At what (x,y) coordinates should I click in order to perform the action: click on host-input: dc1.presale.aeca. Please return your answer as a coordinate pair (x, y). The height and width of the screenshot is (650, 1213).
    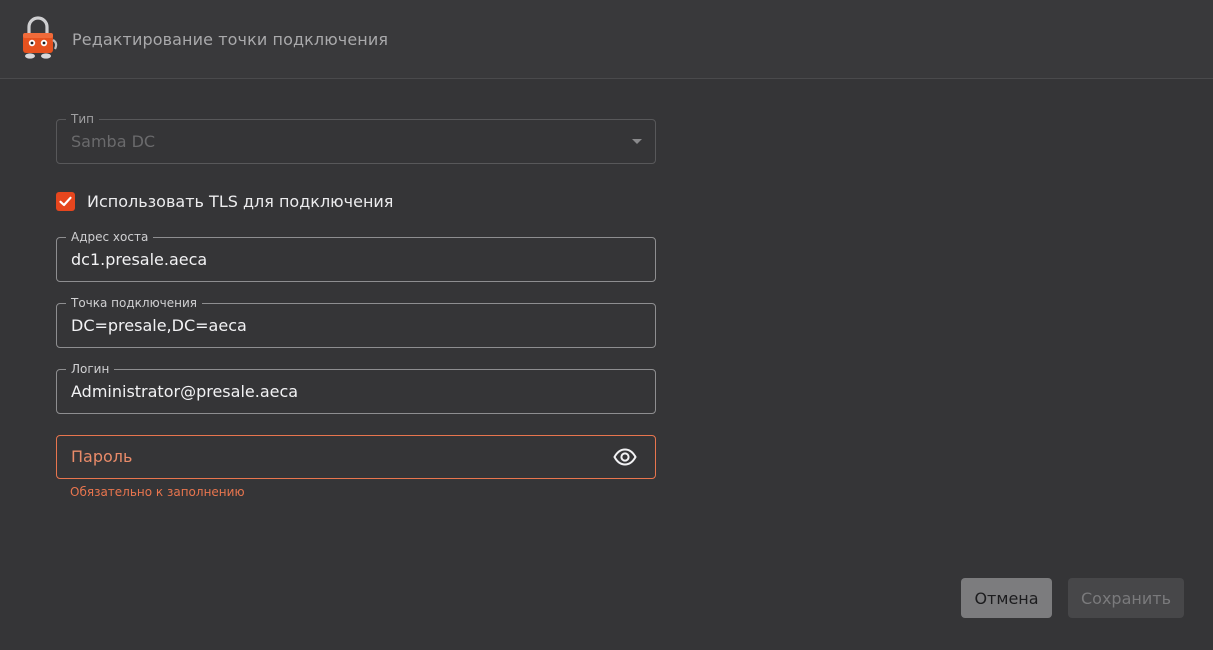
    Looking at the image, I should click on (331, 260).